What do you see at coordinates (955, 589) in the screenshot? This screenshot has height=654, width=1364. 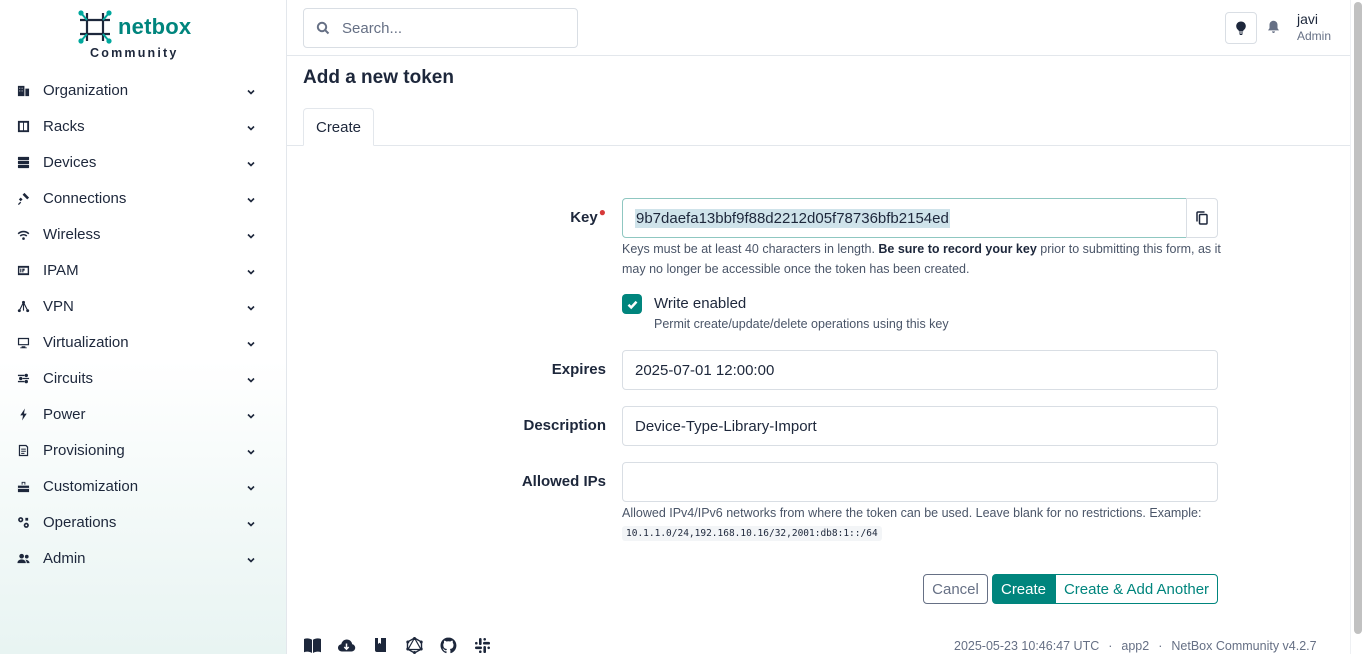 I see `cancel-button: Cancel` at bounding box center [955, 589].